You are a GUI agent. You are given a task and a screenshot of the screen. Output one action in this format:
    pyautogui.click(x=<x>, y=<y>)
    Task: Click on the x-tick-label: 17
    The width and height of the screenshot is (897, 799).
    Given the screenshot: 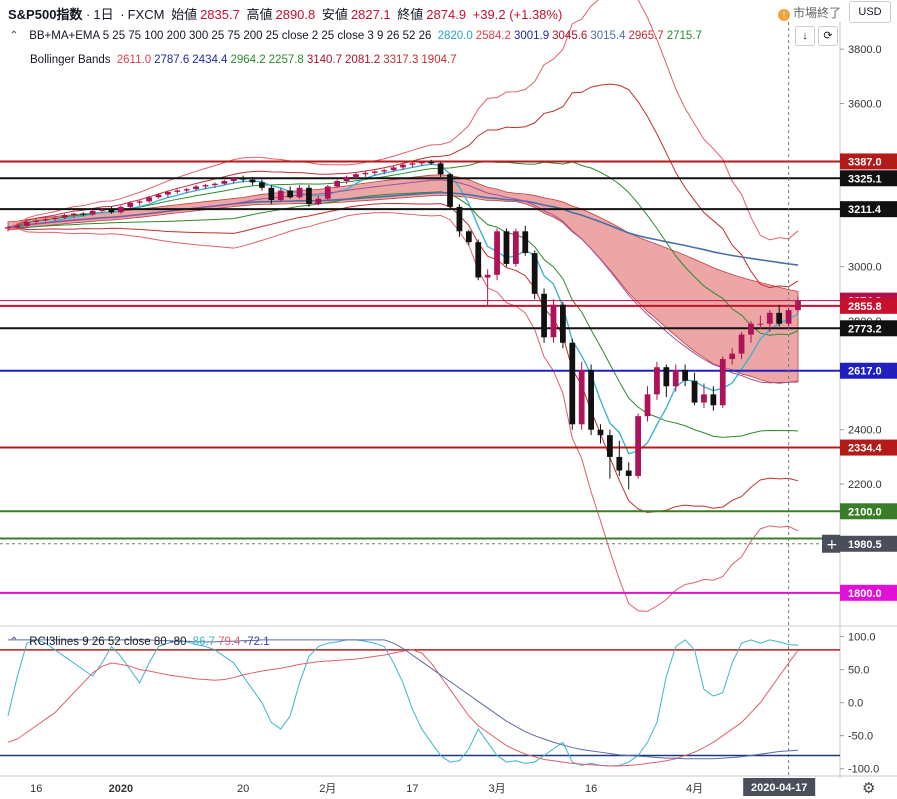 What is the action you would take?
    pyautogui.click(x=412, y=789)
    